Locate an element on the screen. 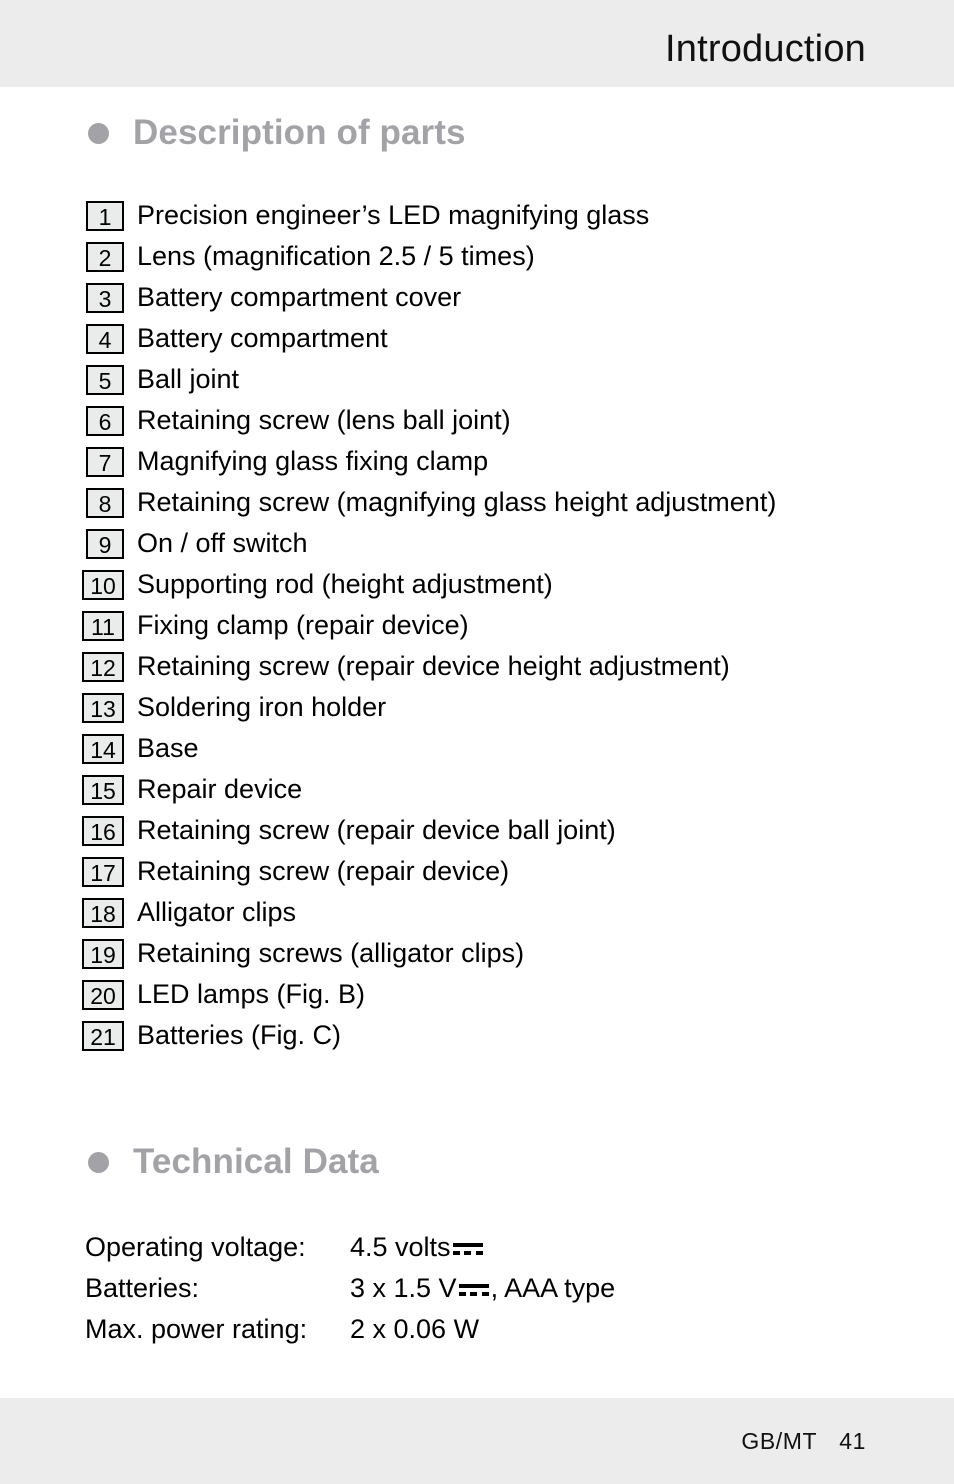  section-heading-label: Description of parts is located at coordinates (299, 132).